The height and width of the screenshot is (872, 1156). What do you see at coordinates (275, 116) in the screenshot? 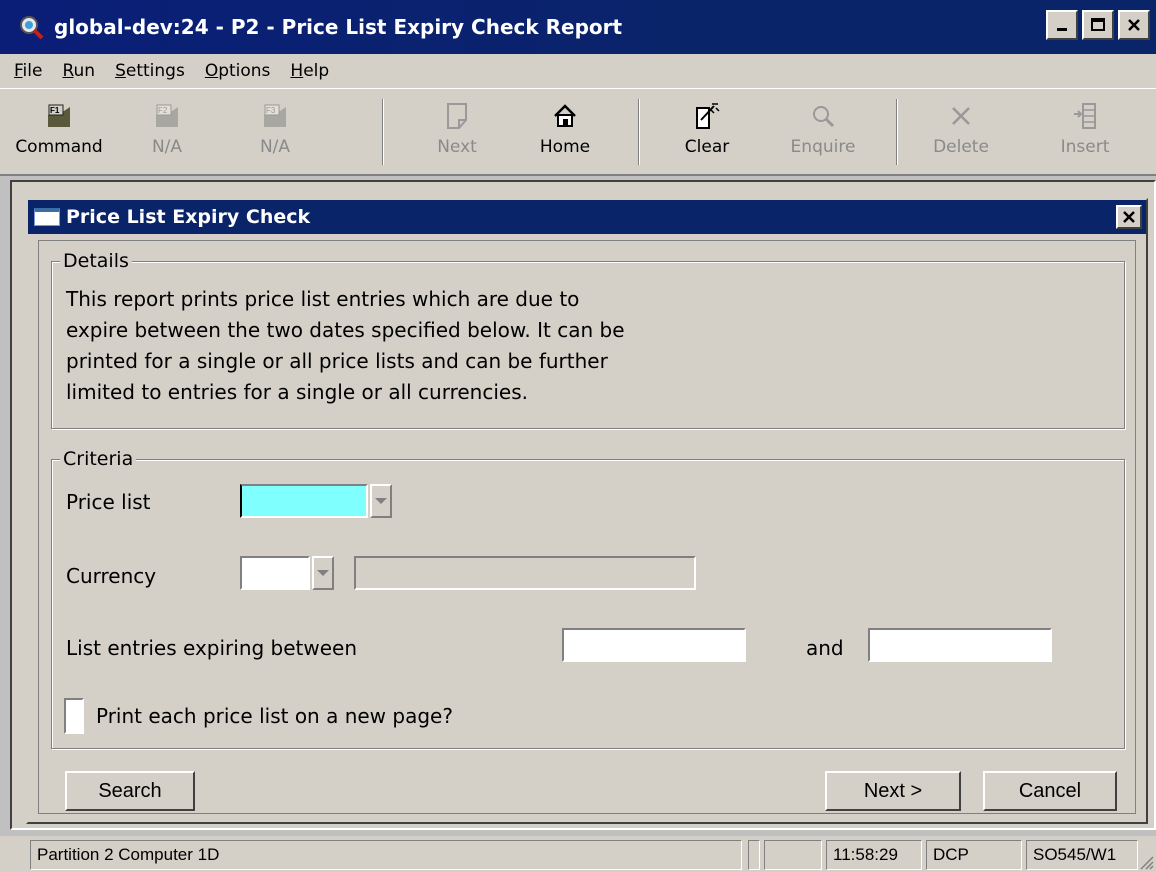
I see `f3-key-icon: F3` at bounding box center [275, 116].